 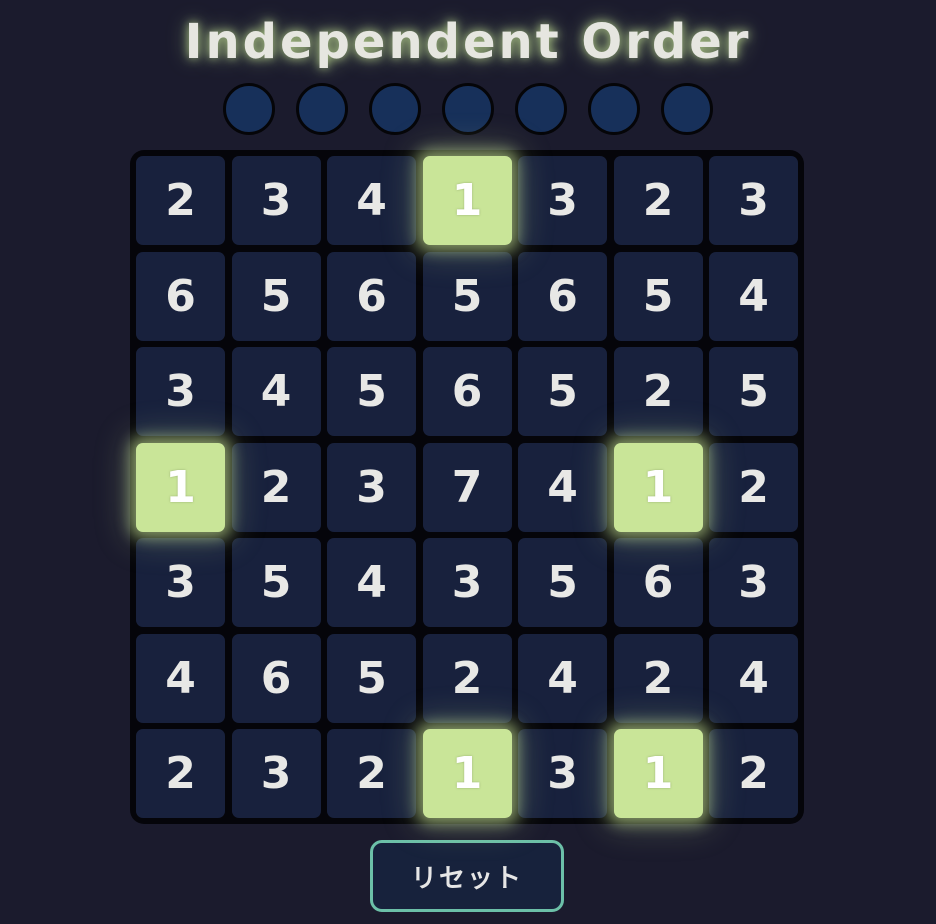 I want to click on grid-cell: 7, so click(x=467, y=487).